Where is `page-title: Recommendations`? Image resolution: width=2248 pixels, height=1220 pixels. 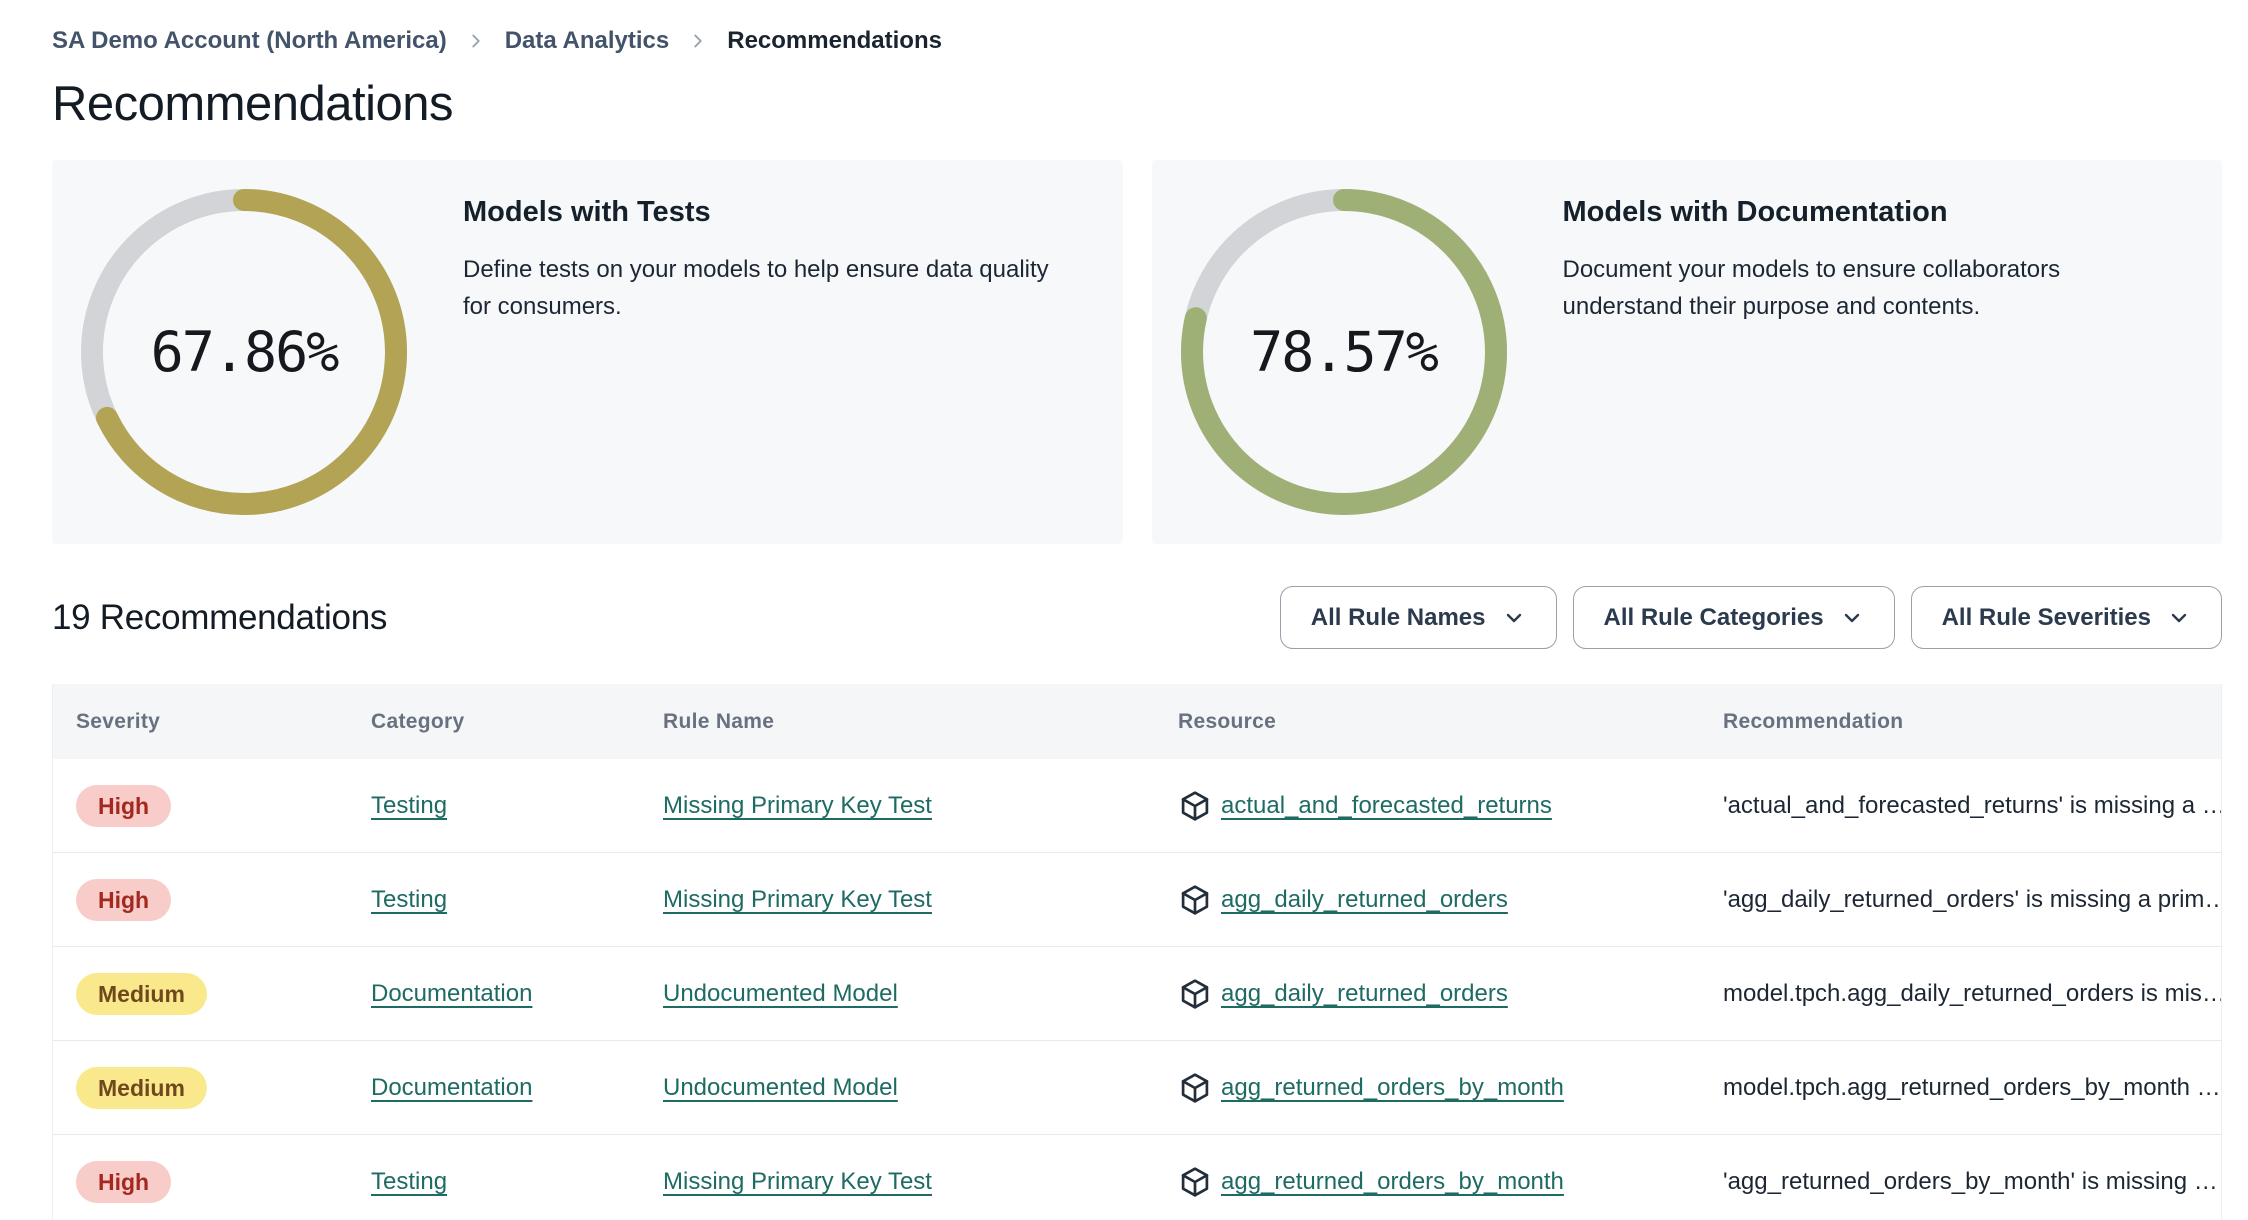 page-title: Recommendations is located at coordinates (253, 104).